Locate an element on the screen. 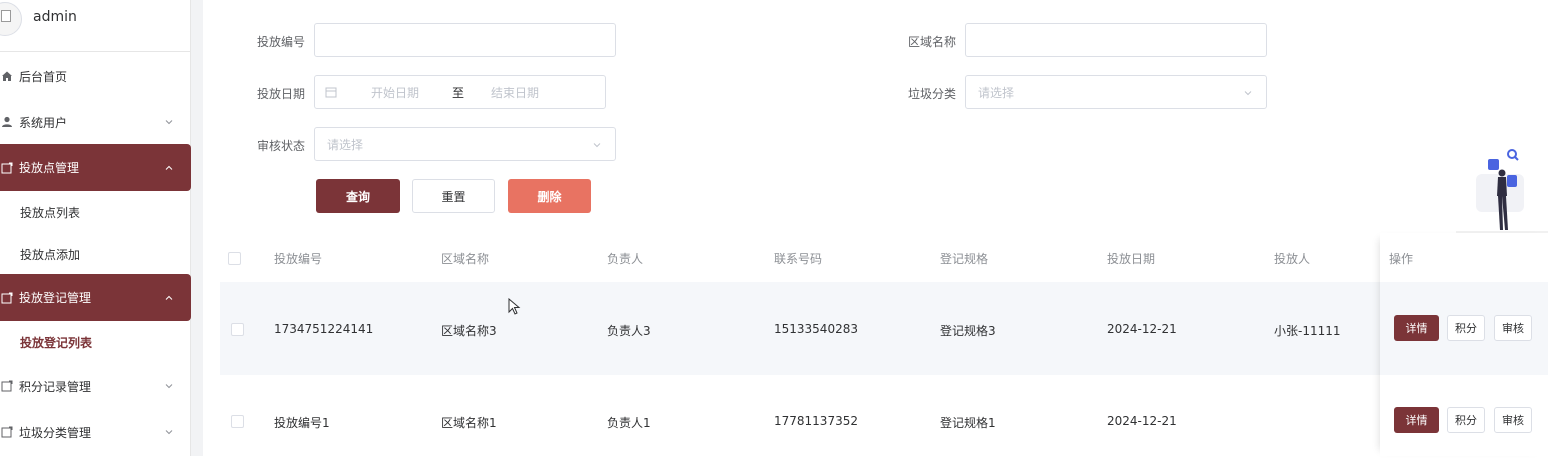 The height and width of the screenshot is (468, 1562). home-icon is located at coordinates (7, 76).